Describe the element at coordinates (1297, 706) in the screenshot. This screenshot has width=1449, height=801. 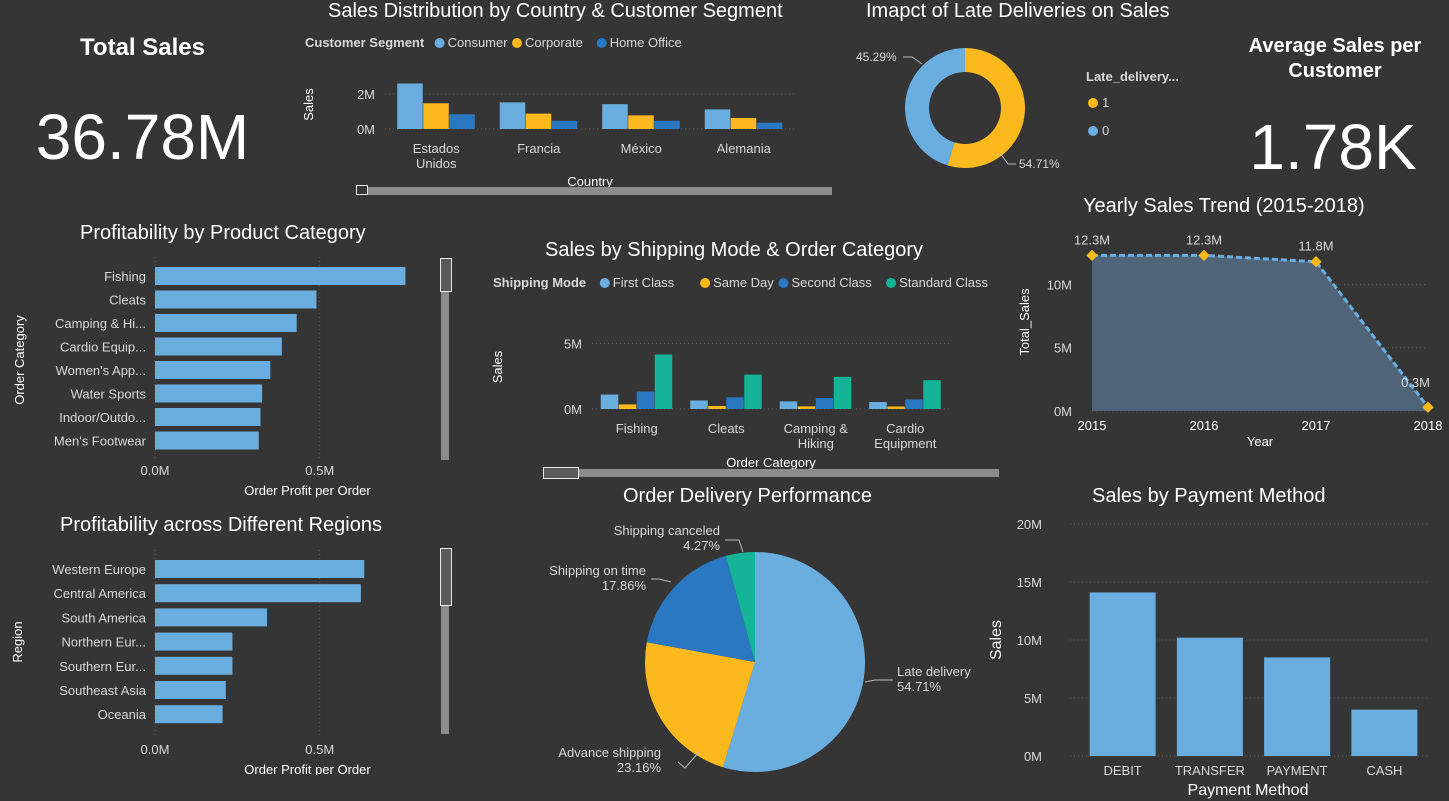
I see `bar-payment` at that location.